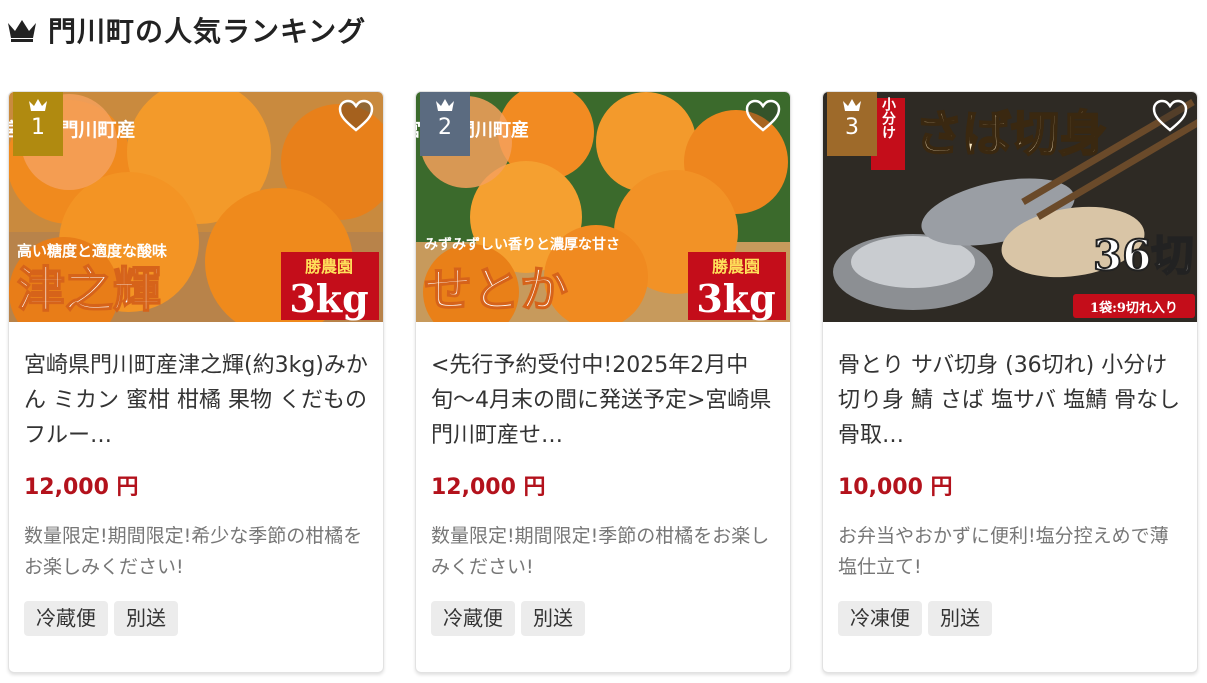  Describe the element at coordinates (89, 290) in the screenshot. I see `product-name-art: 津之輝` at that location.